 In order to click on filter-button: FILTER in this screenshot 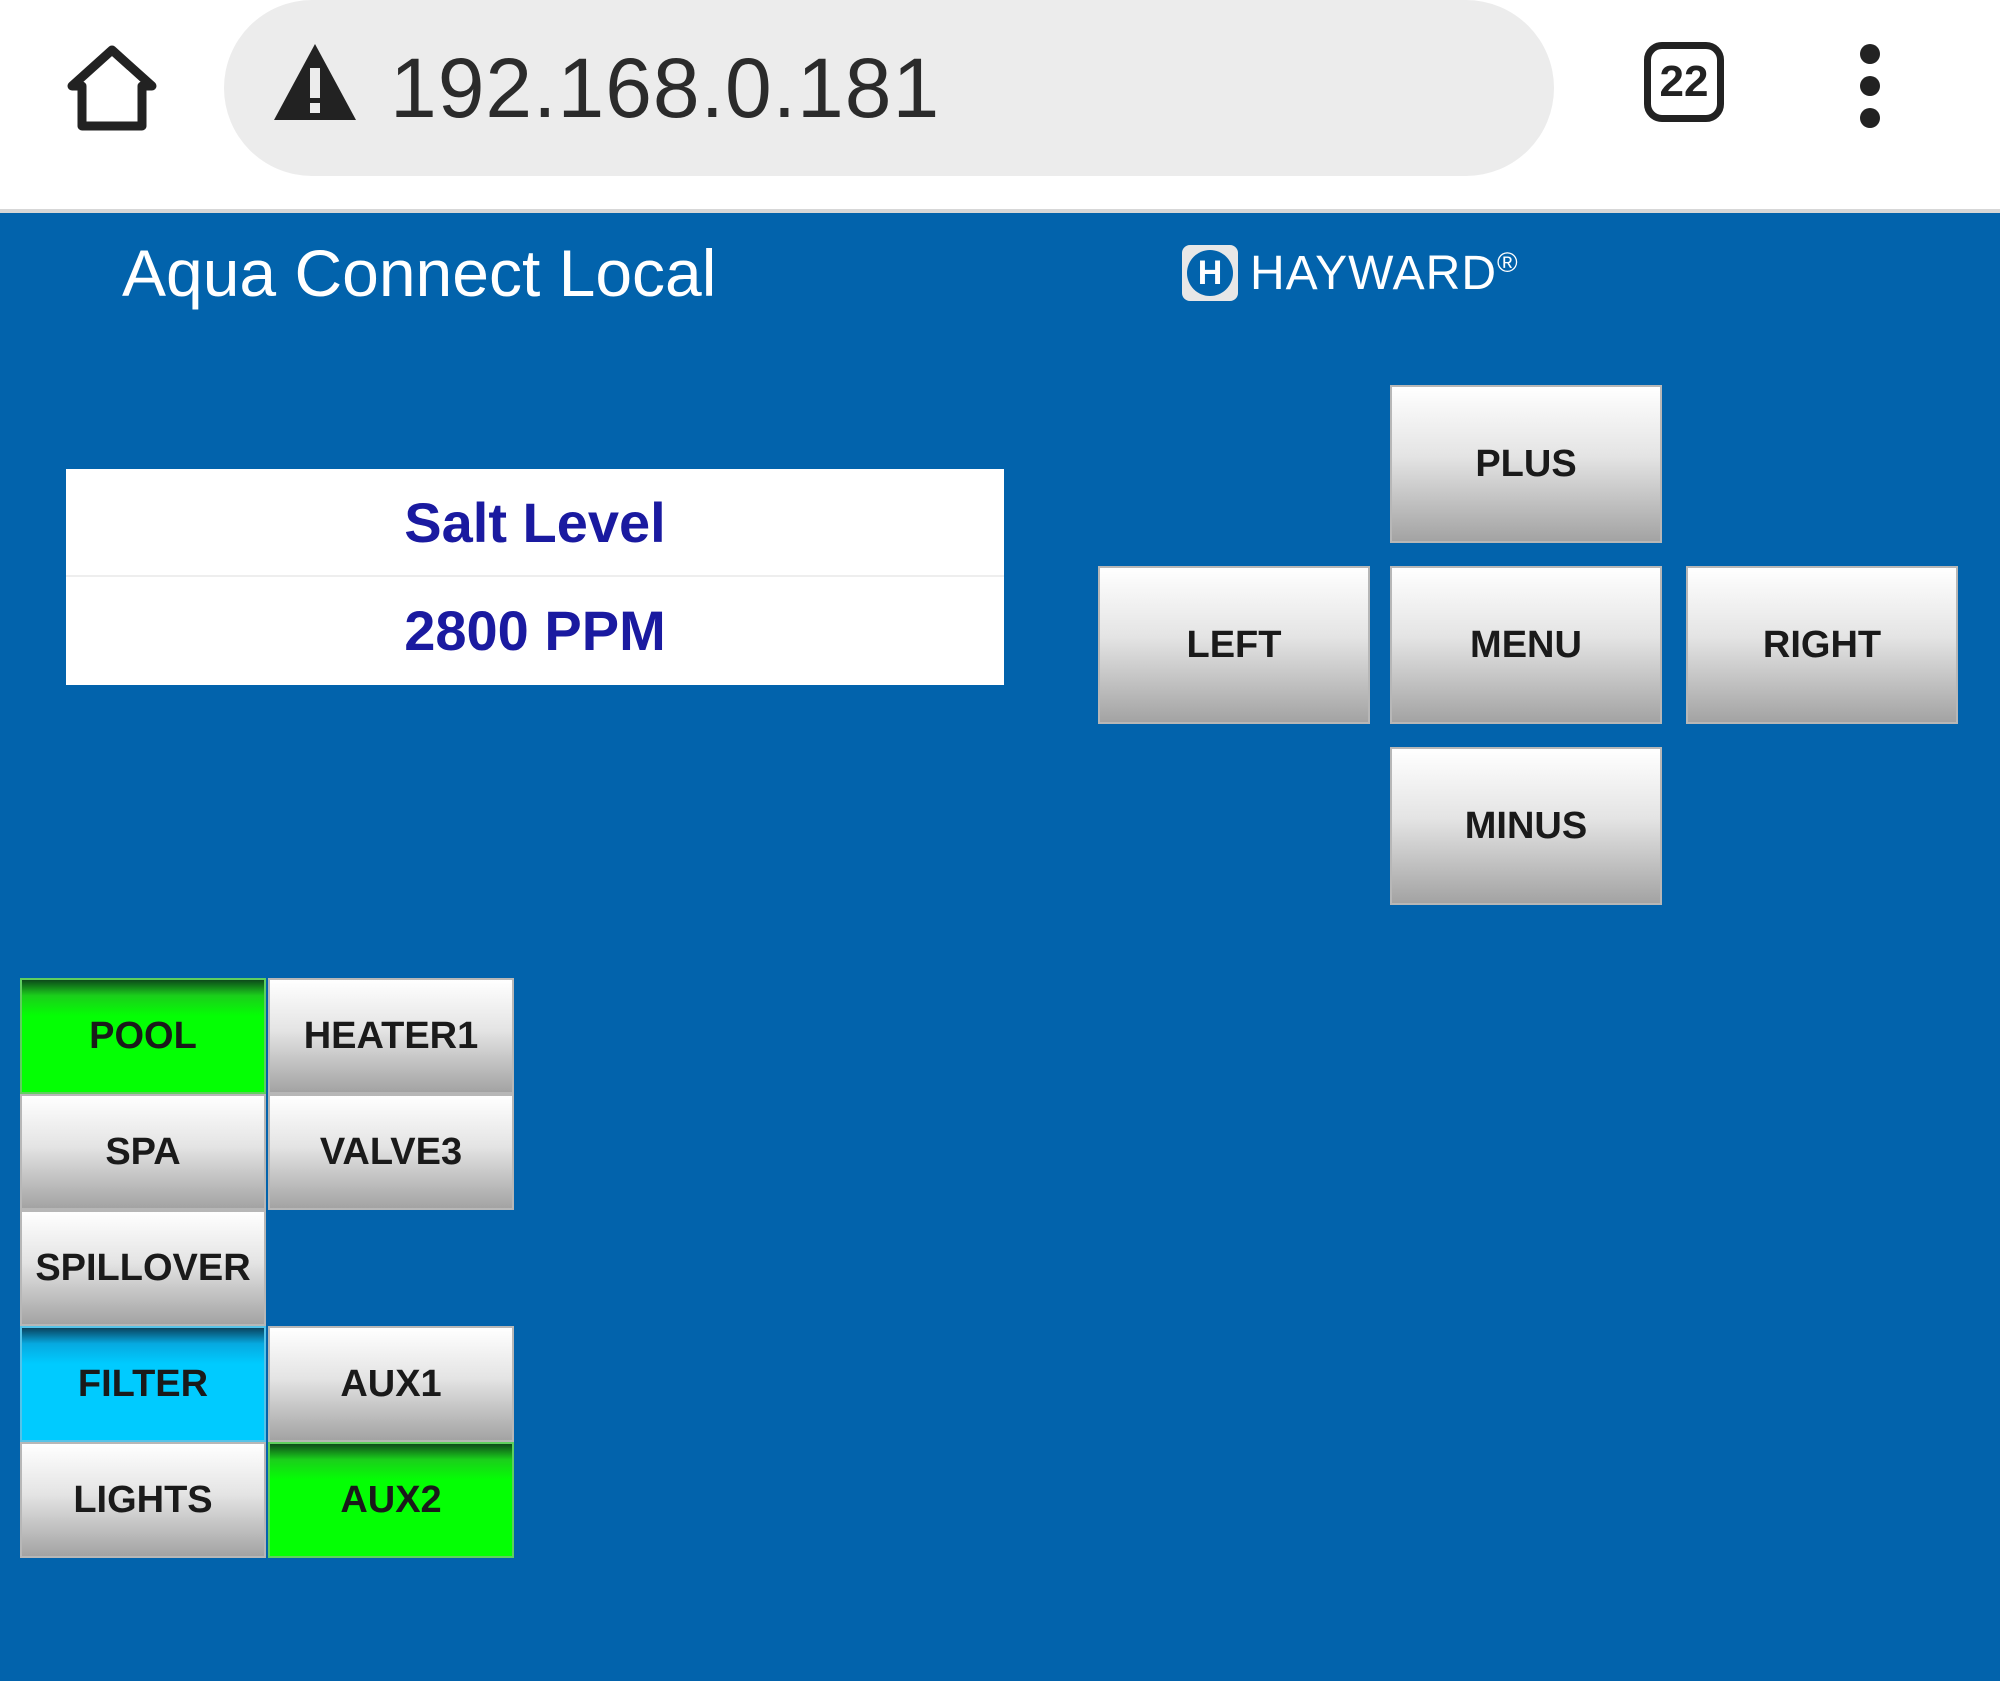, I will do `click(143, 1384)`.